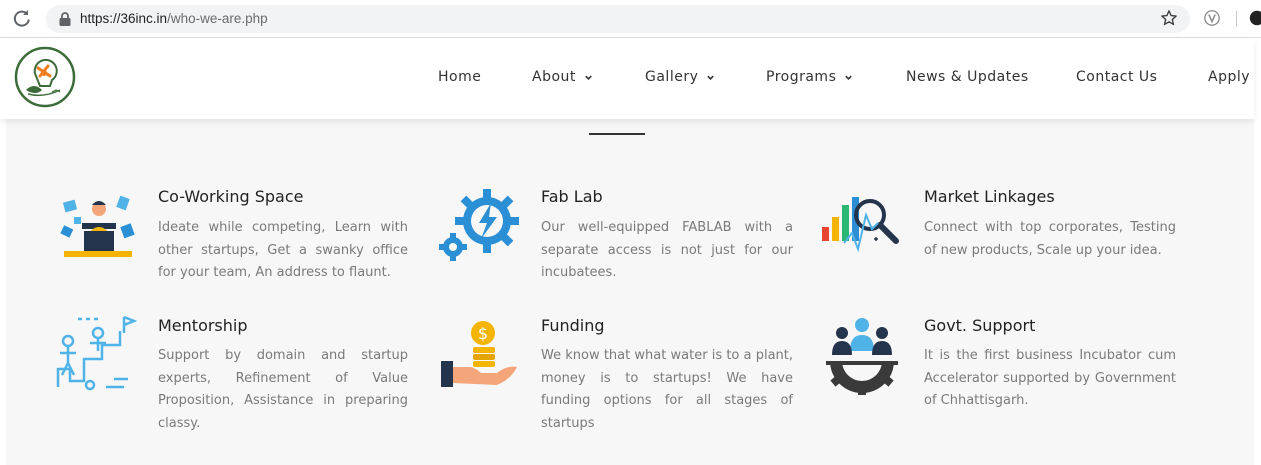 This screenshot has width=1261, height=465. What do you see at coordinates (967, 77) in the screenshot?
I see `nav-news-updates: News & Updates` at bounding box center [967, 77].